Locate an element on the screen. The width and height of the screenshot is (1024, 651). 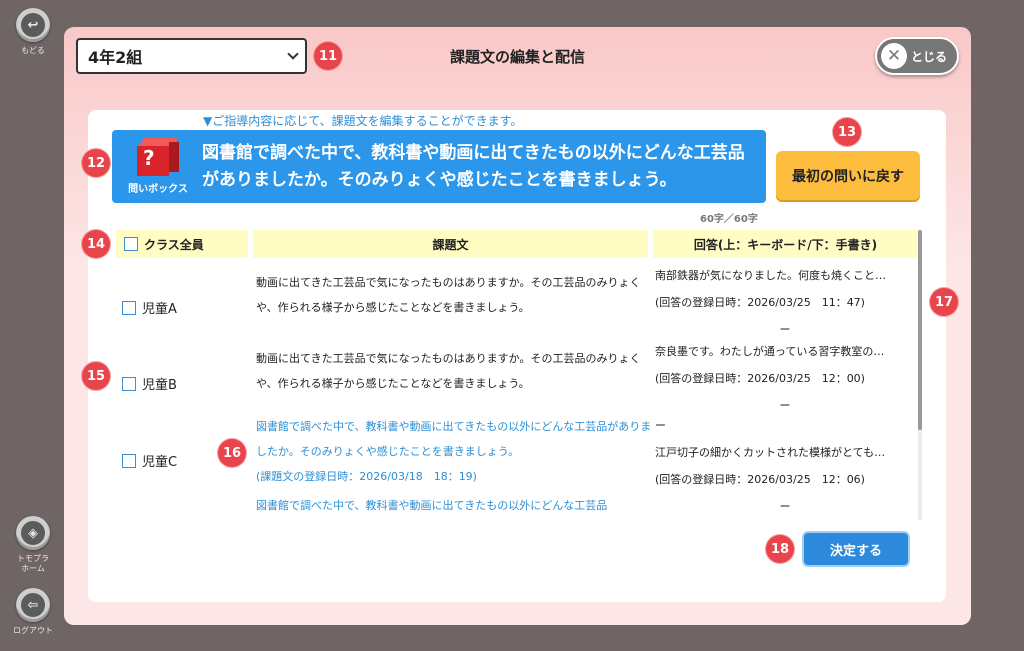
logout-icon: ⇦ is located at coordinates (33, 605).